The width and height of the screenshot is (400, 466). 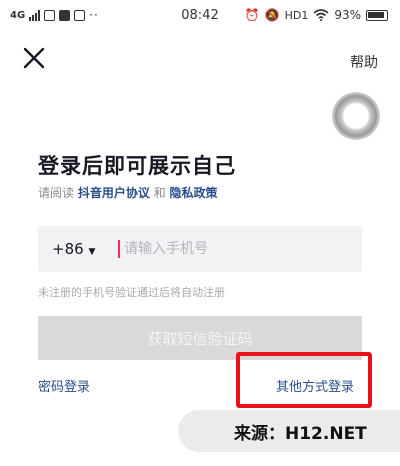 I want to click on hd-indicator: HD1, so click(x=296, y=15).